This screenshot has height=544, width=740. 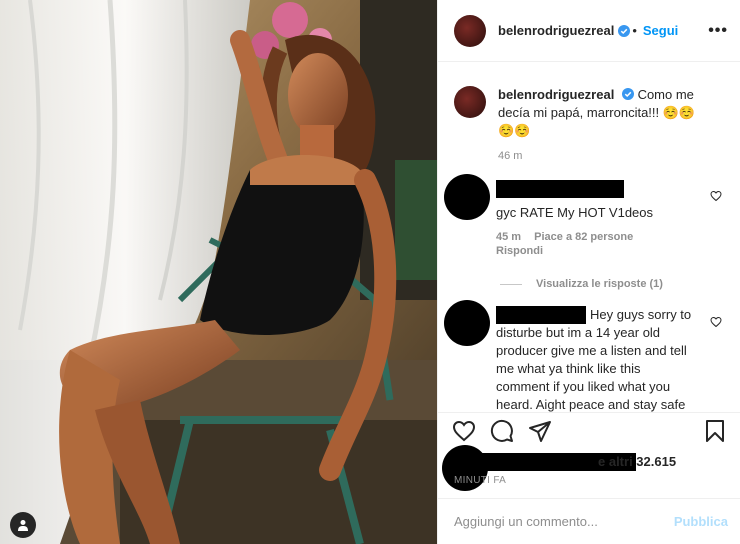 What do you see at coordinates (509, 237) in the screenshot?
I see `comment-time: 45 m` at bounding box center [509, 237].